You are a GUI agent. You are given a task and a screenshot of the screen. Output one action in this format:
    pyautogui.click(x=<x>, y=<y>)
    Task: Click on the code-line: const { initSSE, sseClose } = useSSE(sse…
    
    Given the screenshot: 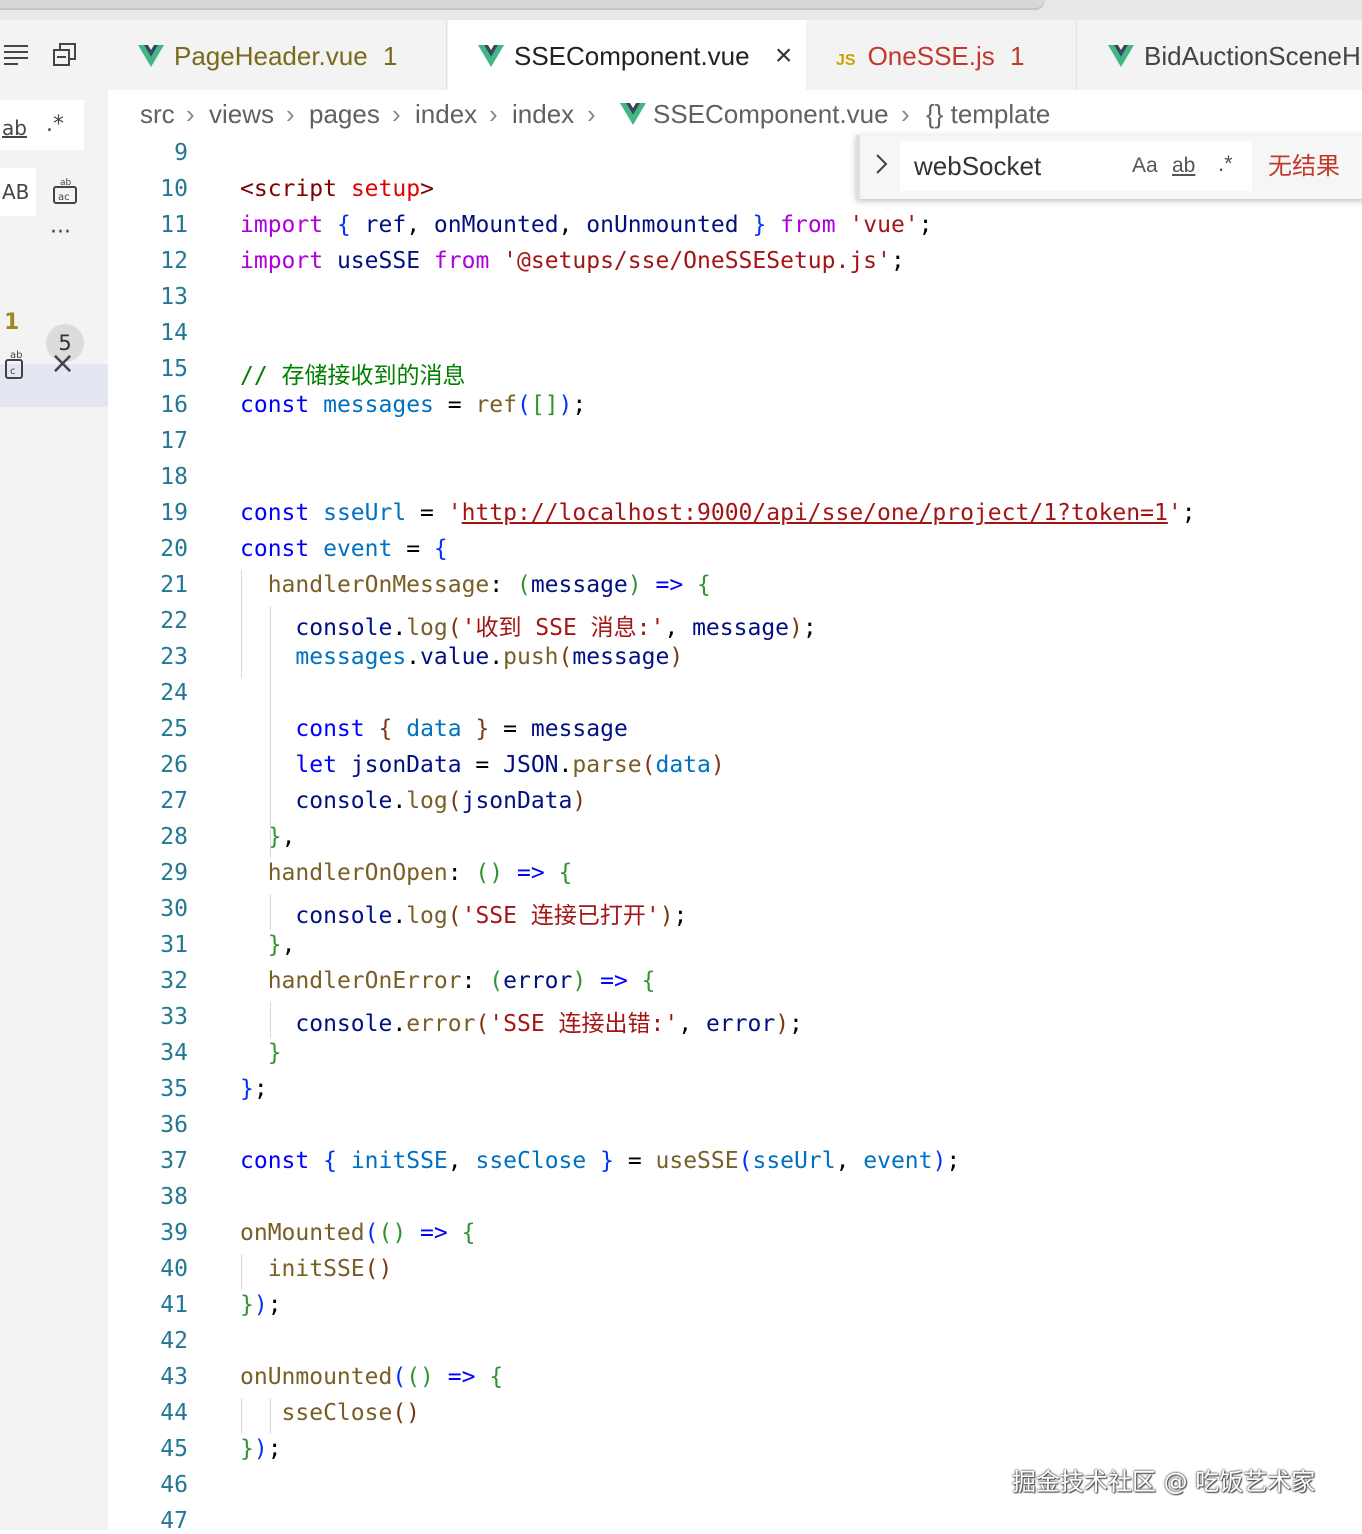 What is the action you would take?
    pyautogui.click(x=600, y=1161)
    